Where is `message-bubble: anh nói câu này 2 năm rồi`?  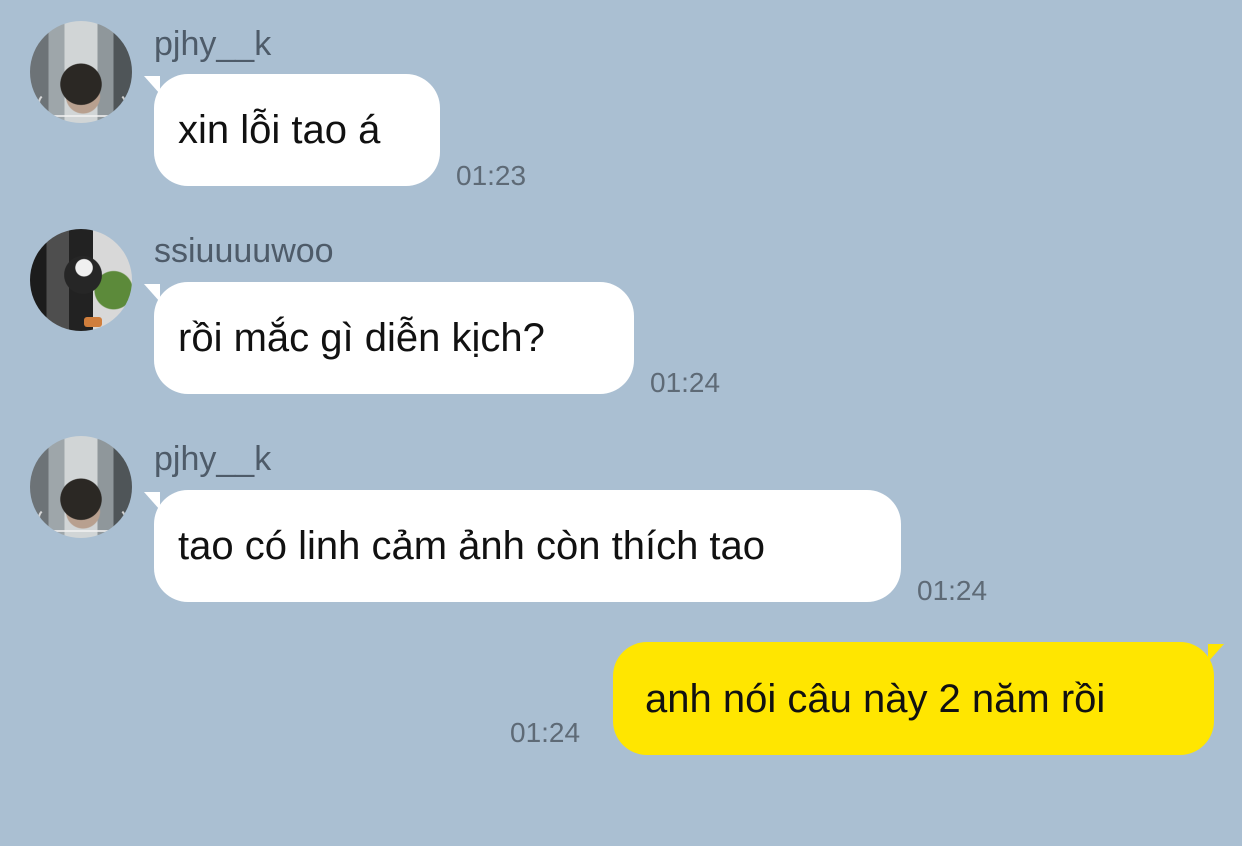
message-bubble: anh nói câu này 2 năm rồi is located at coordinates (918, 698).